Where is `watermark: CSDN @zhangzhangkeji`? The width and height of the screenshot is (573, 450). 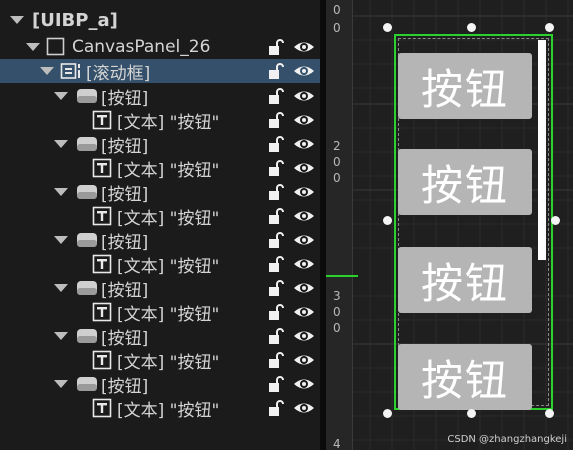
watermark: CSDN @zhangzhangkeji is located at coordinates (507, 439).